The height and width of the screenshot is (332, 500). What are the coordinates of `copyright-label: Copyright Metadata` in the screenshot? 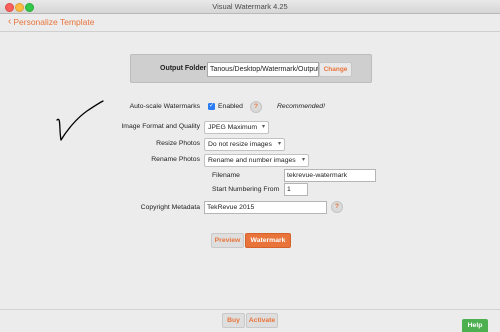 It's located at (170, 207).